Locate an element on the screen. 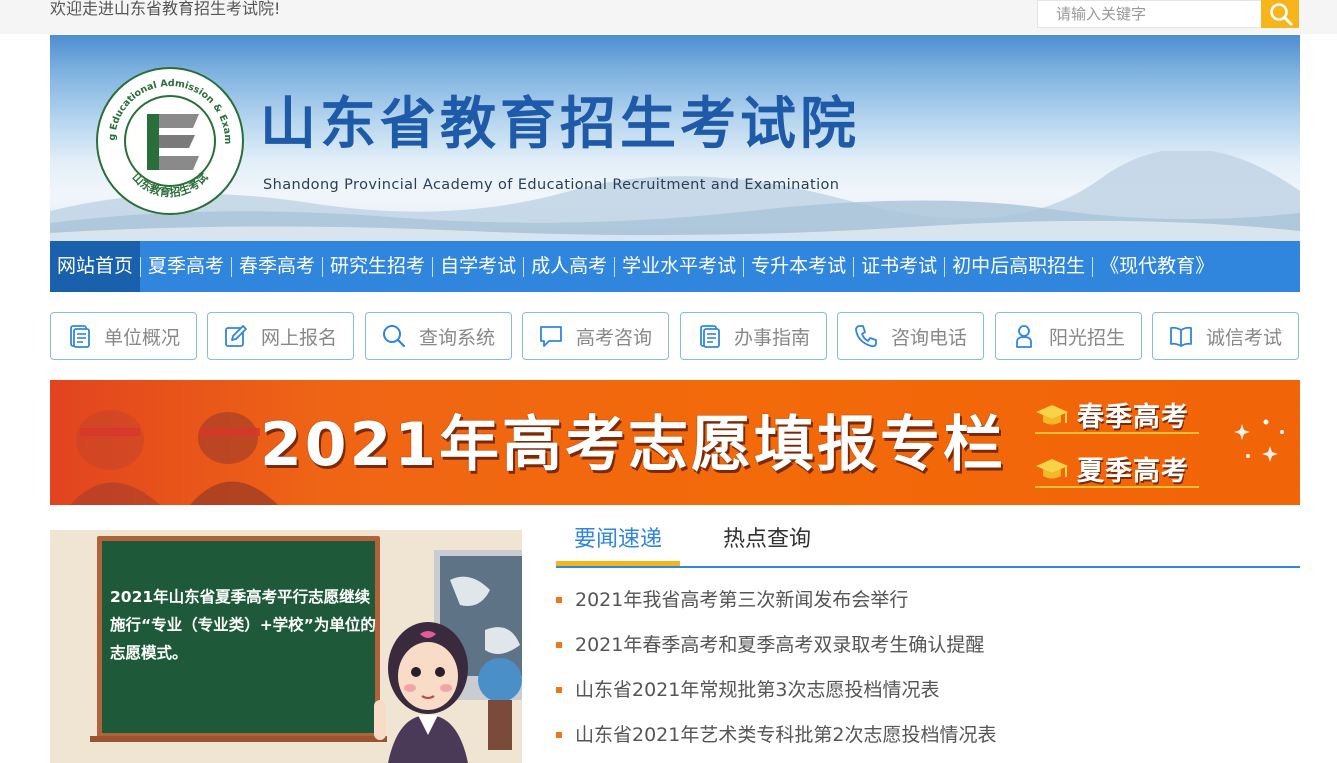 The width and height of the screenshot is (1337, 763). news-item: 山东省2021年艺术类专科批第2次志愿投档情况表 is located at coordinates (928, 735).